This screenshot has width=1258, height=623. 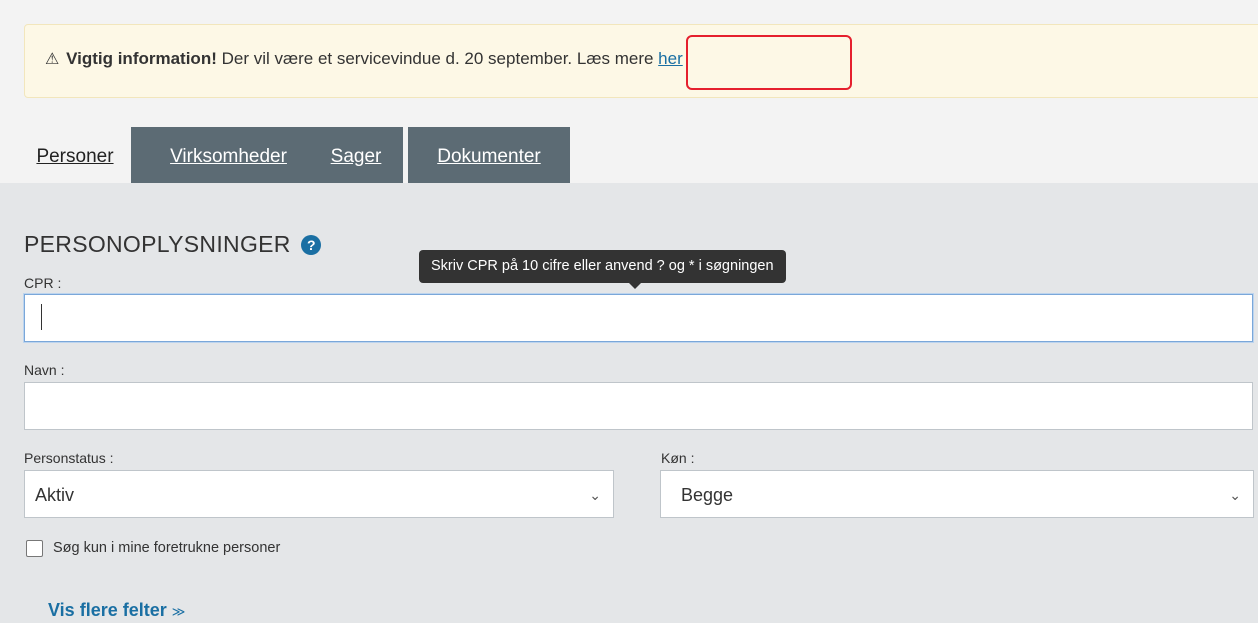 What do you see at coordinates (107, 610) in the screenshot?
I see `show-more-fields-label: Vis flere felter` at bounding box center [107, 610].